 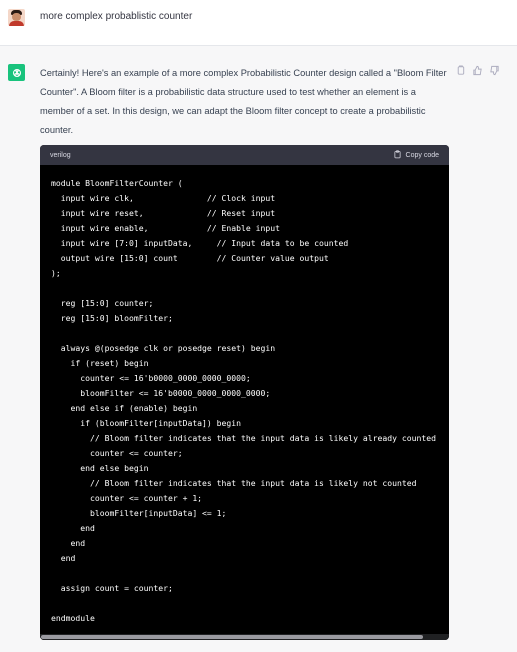 What do you see at coordinates (232, 637) in the screenshot?
I see `scrollbar-thumb` at bounding box center [232, 637].